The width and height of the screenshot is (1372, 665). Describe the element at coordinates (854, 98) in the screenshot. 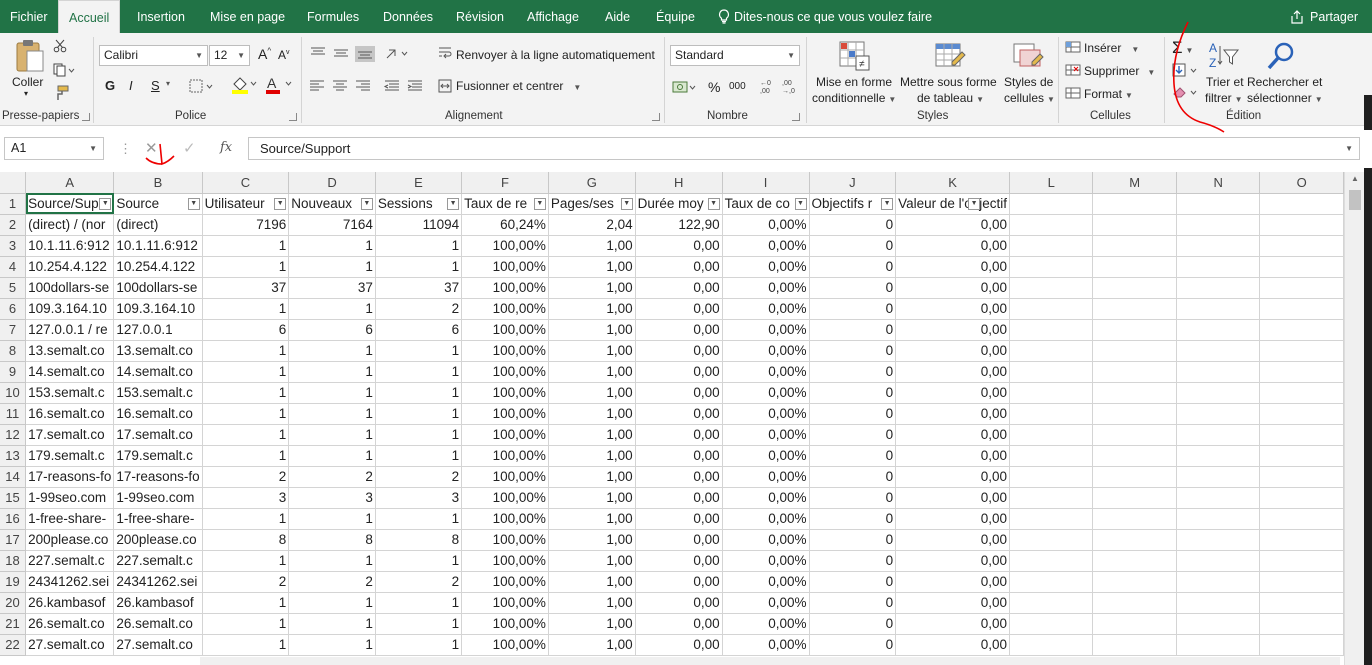

I see `conditional-formatting-button: conditionnelle ▼` at that location.